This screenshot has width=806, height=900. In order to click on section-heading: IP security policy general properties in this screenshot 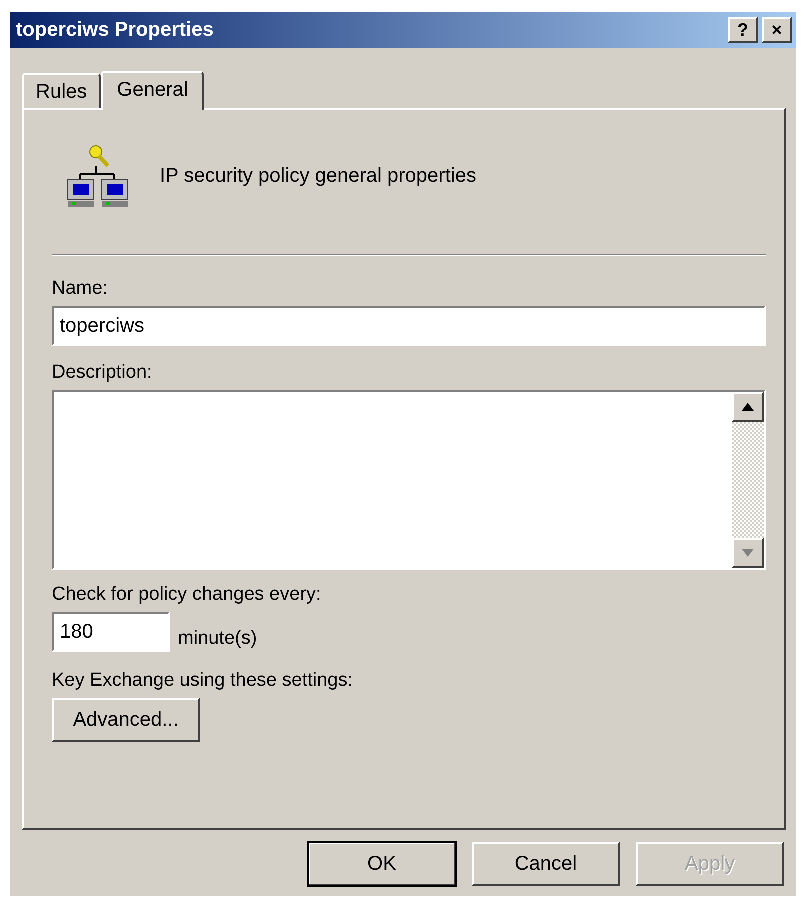, I will do `click(318, 176)`.